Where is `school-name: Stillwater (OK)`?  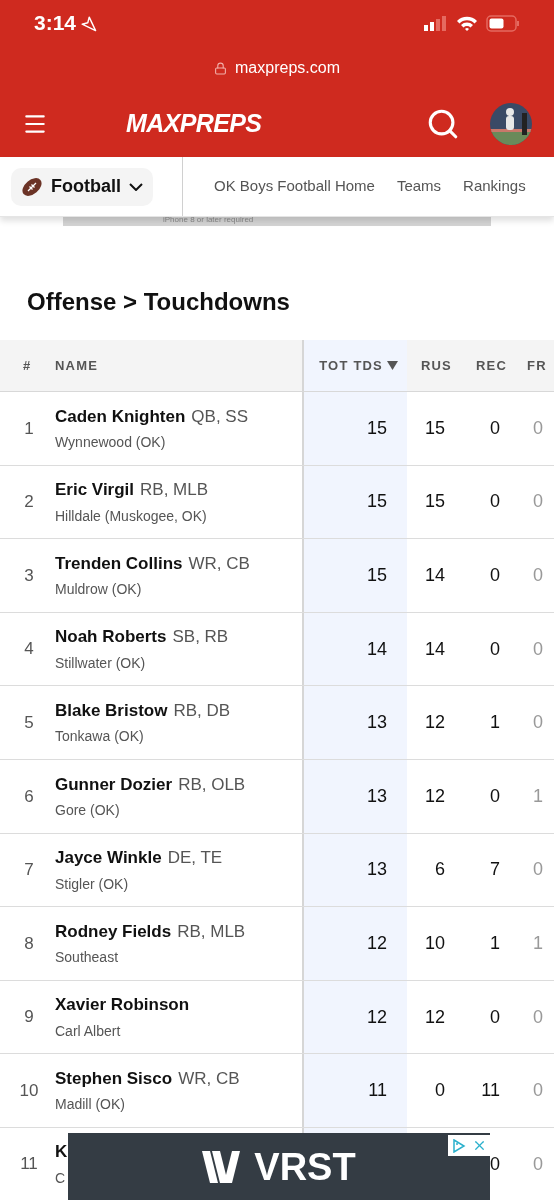
school-name: Stillwater (OK) is located at coordinates (101, 663).